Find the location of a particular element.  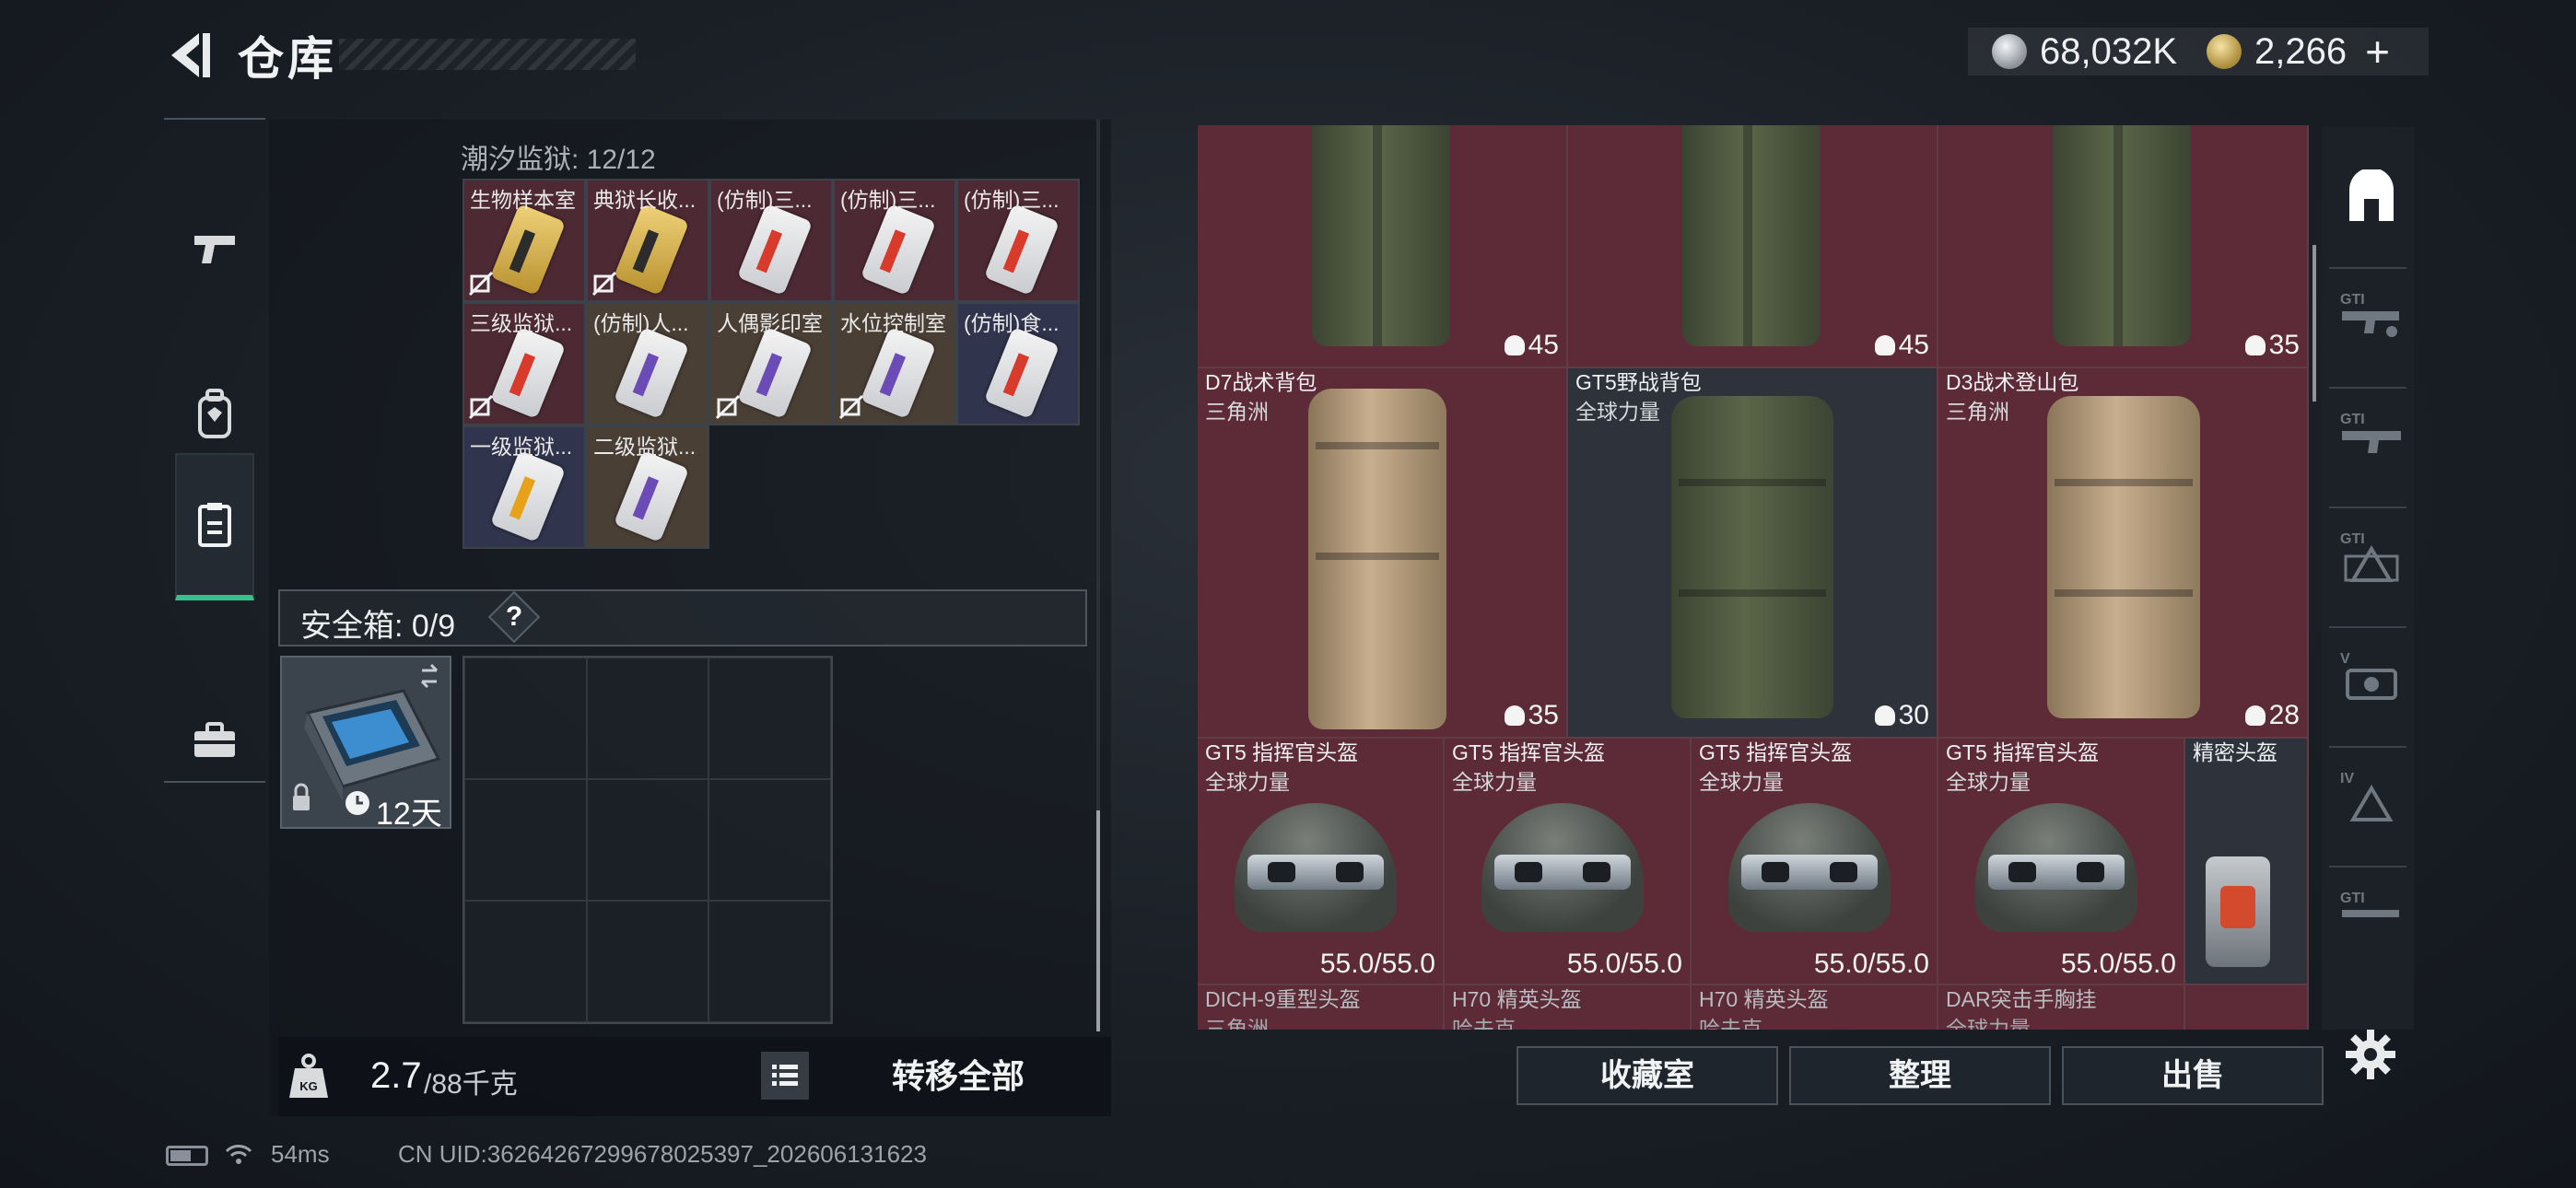

item-backpack-top-1: 45 is located at coordinates (1383, 246).